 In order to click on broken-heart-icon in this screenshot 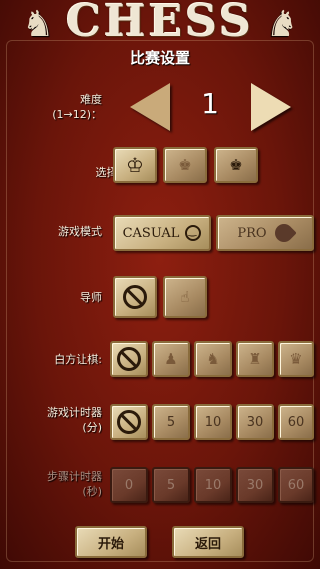, I will do `click(283, 233)`.